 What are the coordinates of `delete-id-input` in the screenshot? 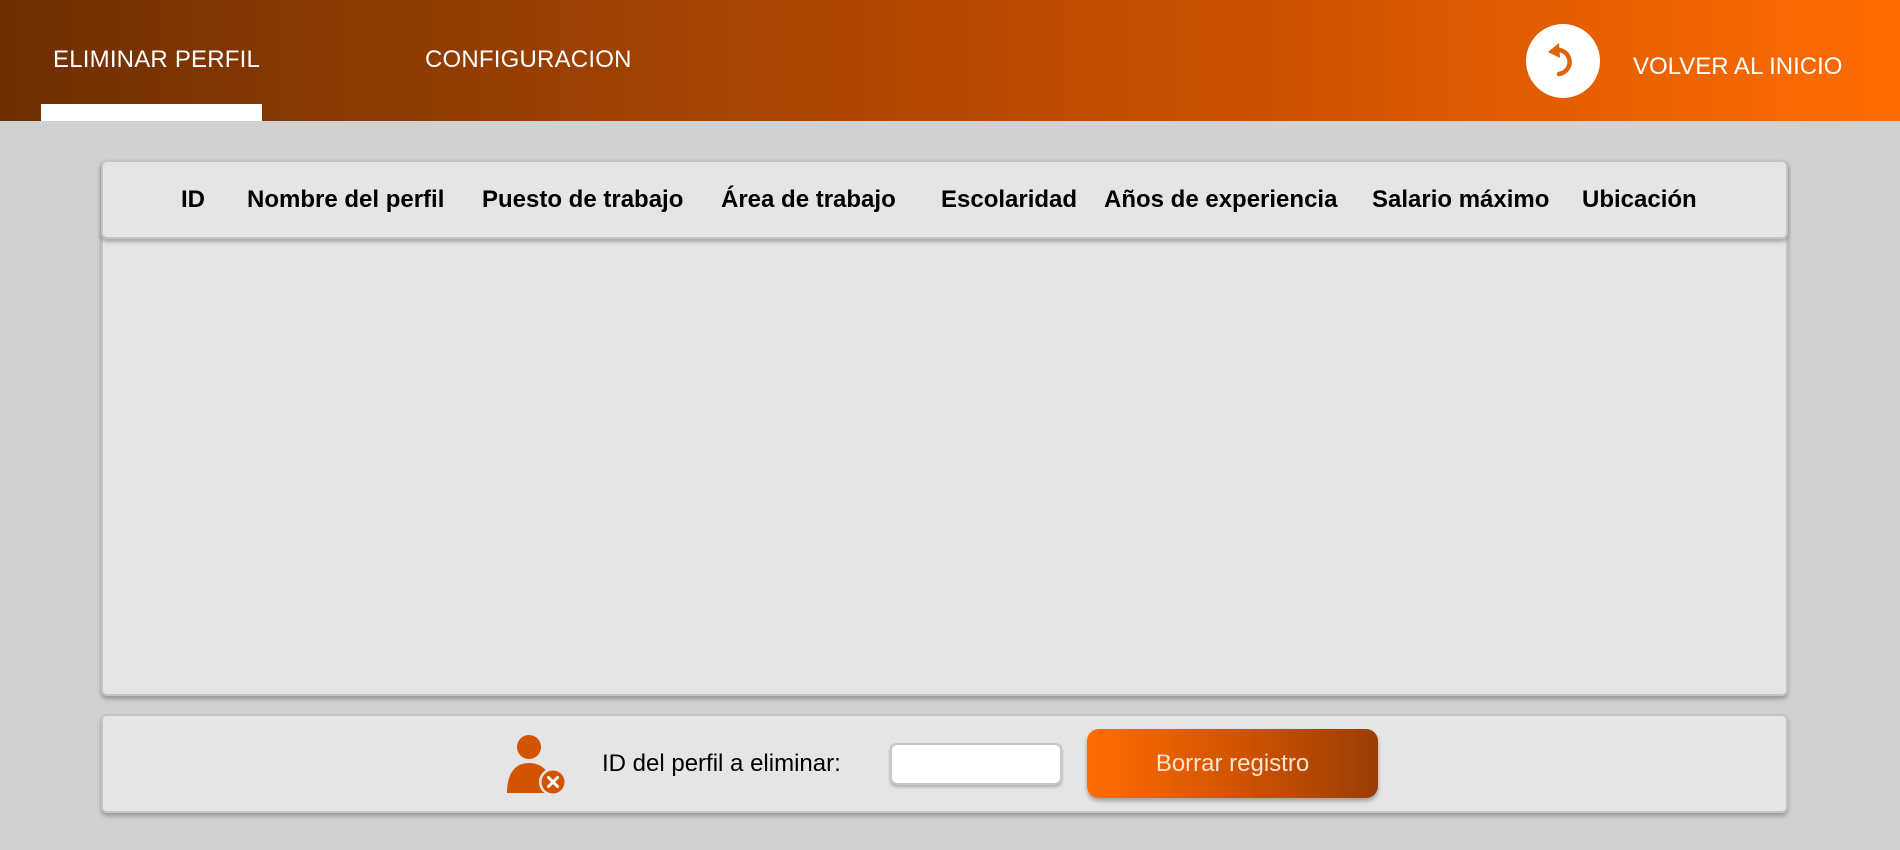 It's located at (976, 764).